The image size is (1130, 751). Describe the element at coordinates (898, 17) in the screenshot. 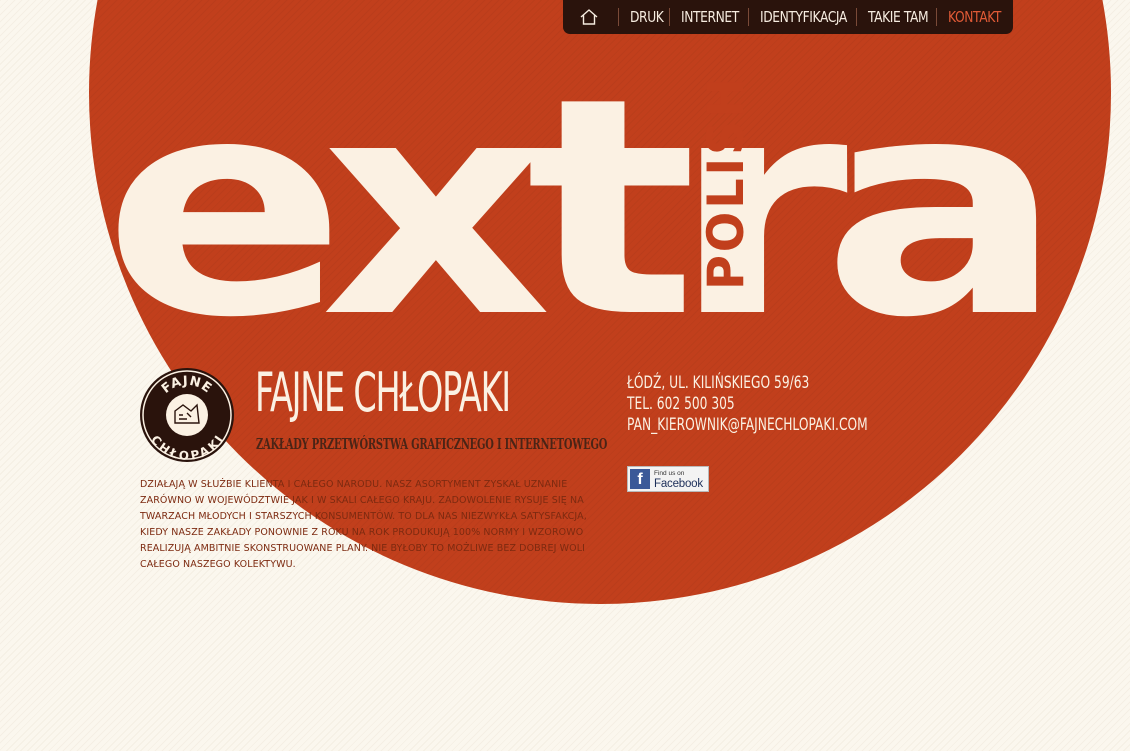

I see `nav-item-takie-tam: TAKIE TAM` at that location.